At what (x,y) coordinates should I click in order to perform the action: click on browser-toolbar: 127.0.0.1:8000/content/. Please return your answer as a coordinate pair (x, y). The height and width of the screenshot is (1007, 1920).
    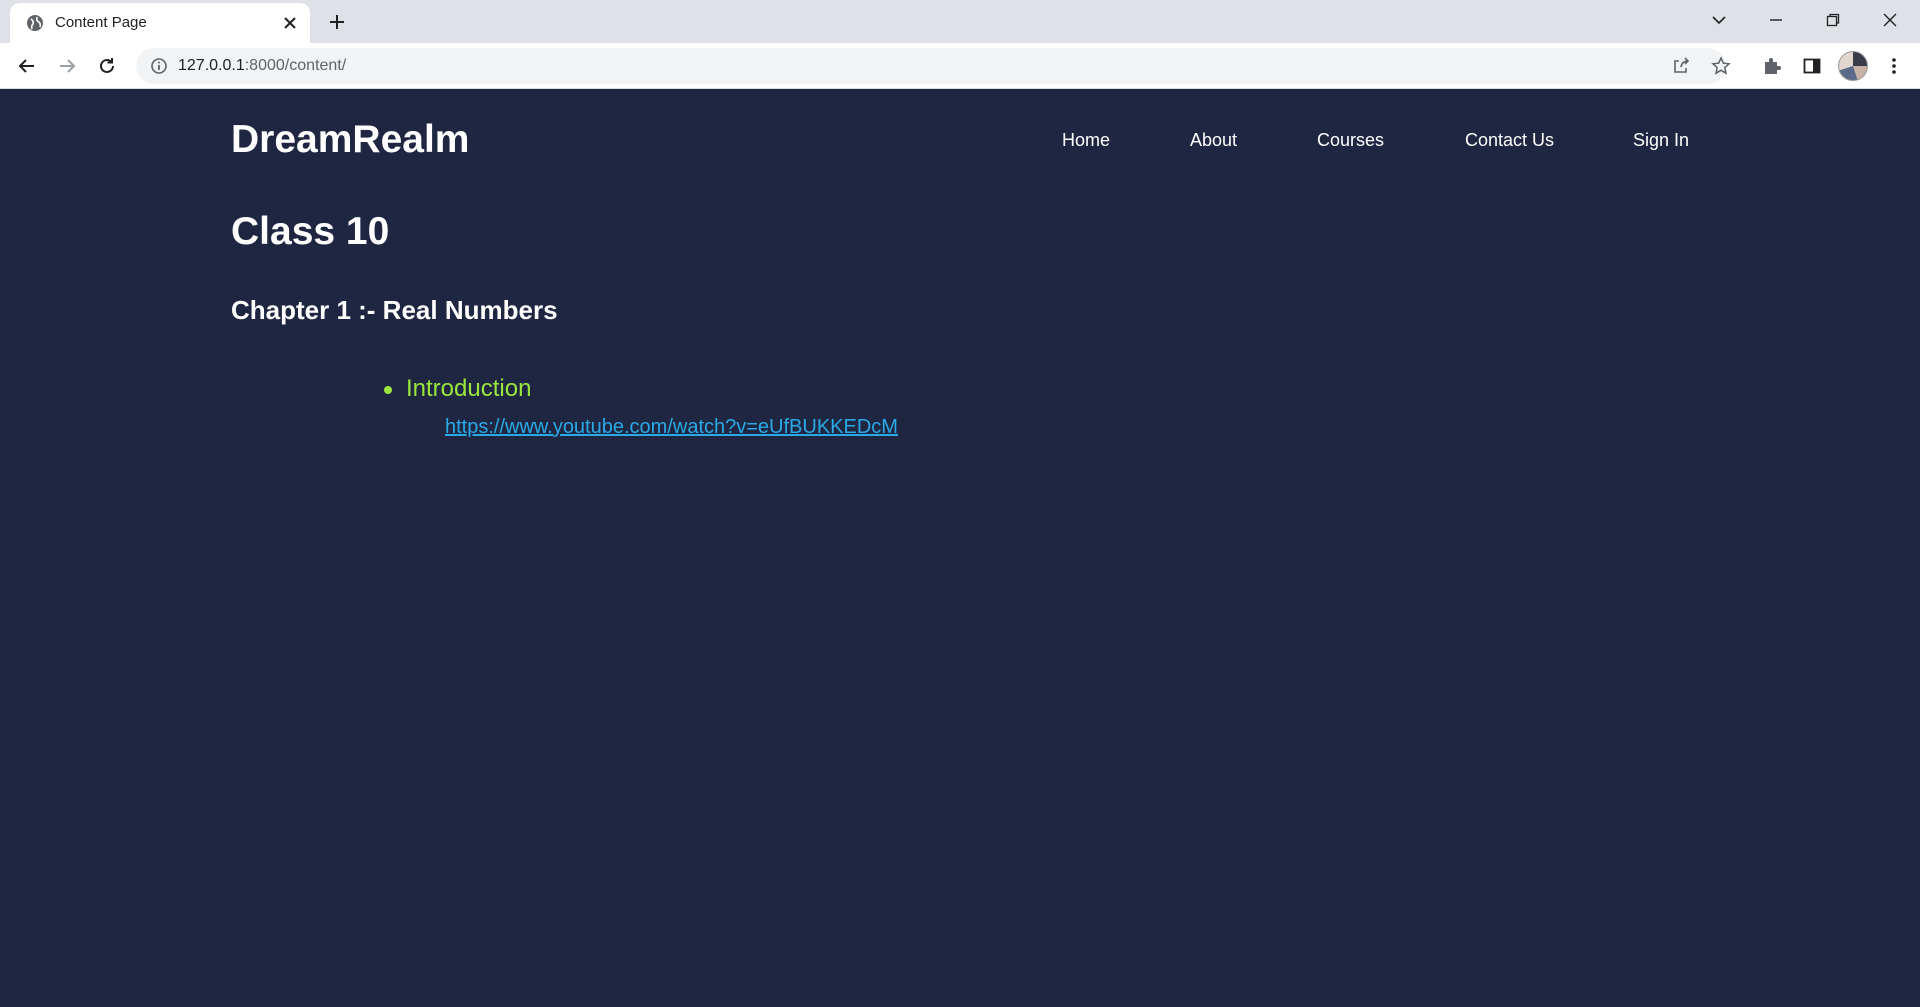
    Looking at the image, I should click on (960, 66).